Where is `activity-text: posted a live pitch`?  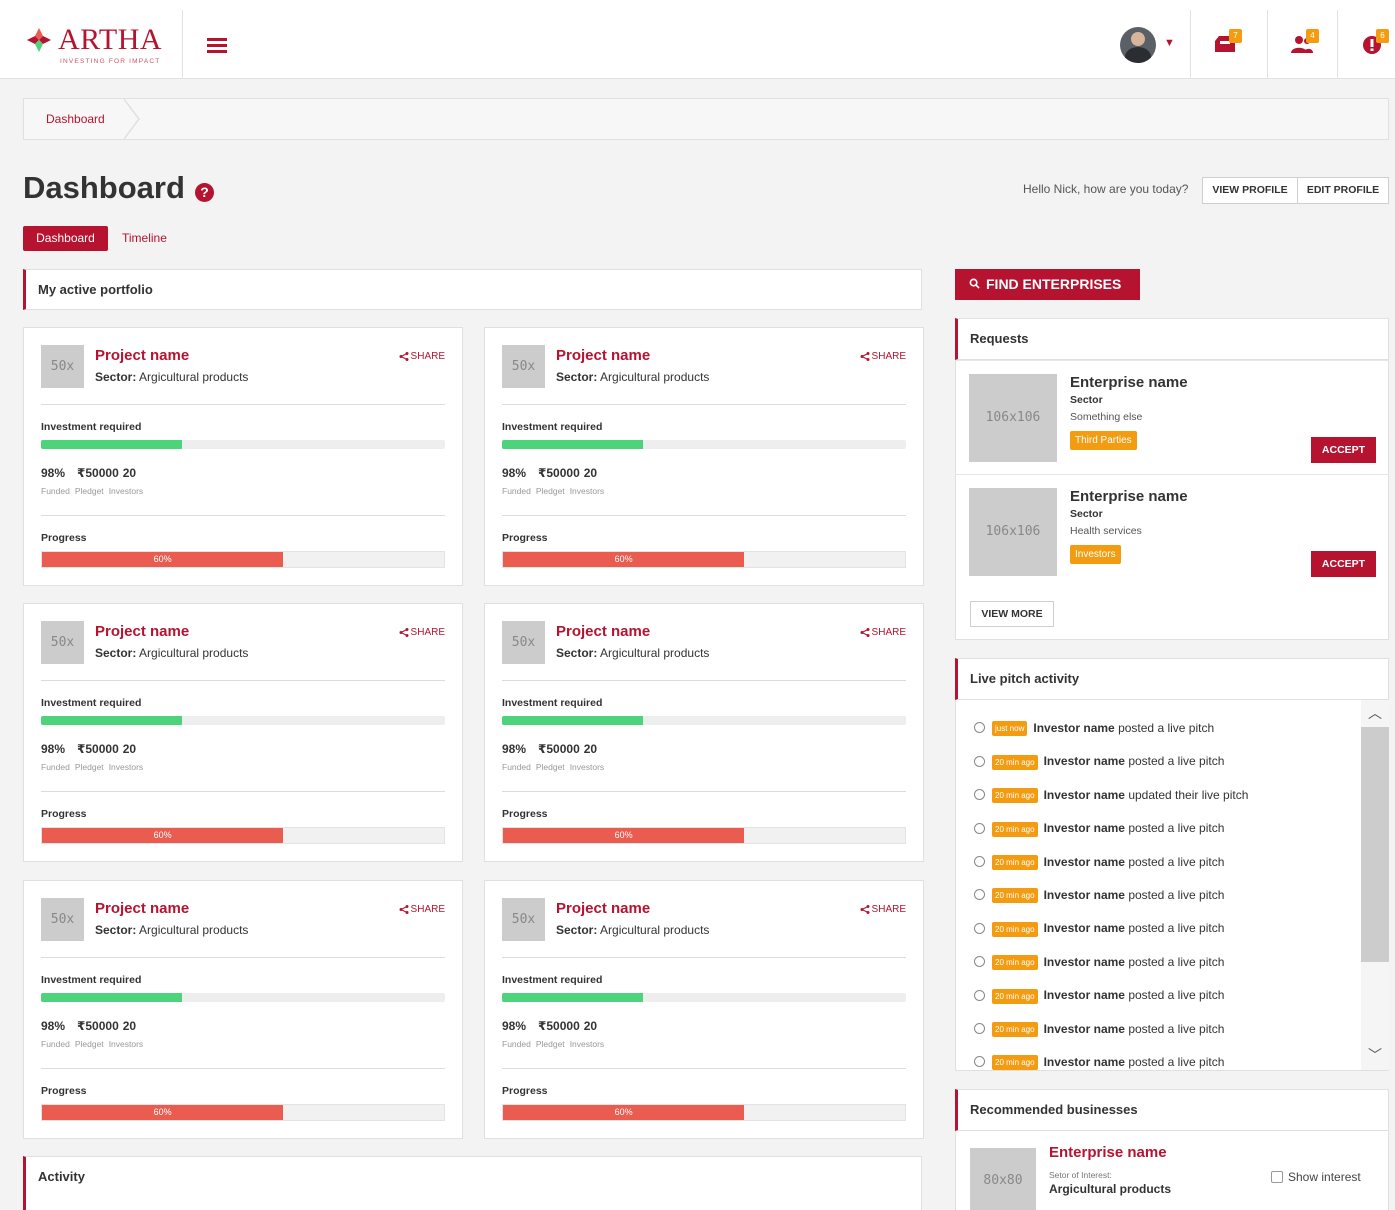
activity-text: posted a live pitch is located at coordinates (1176, 961).